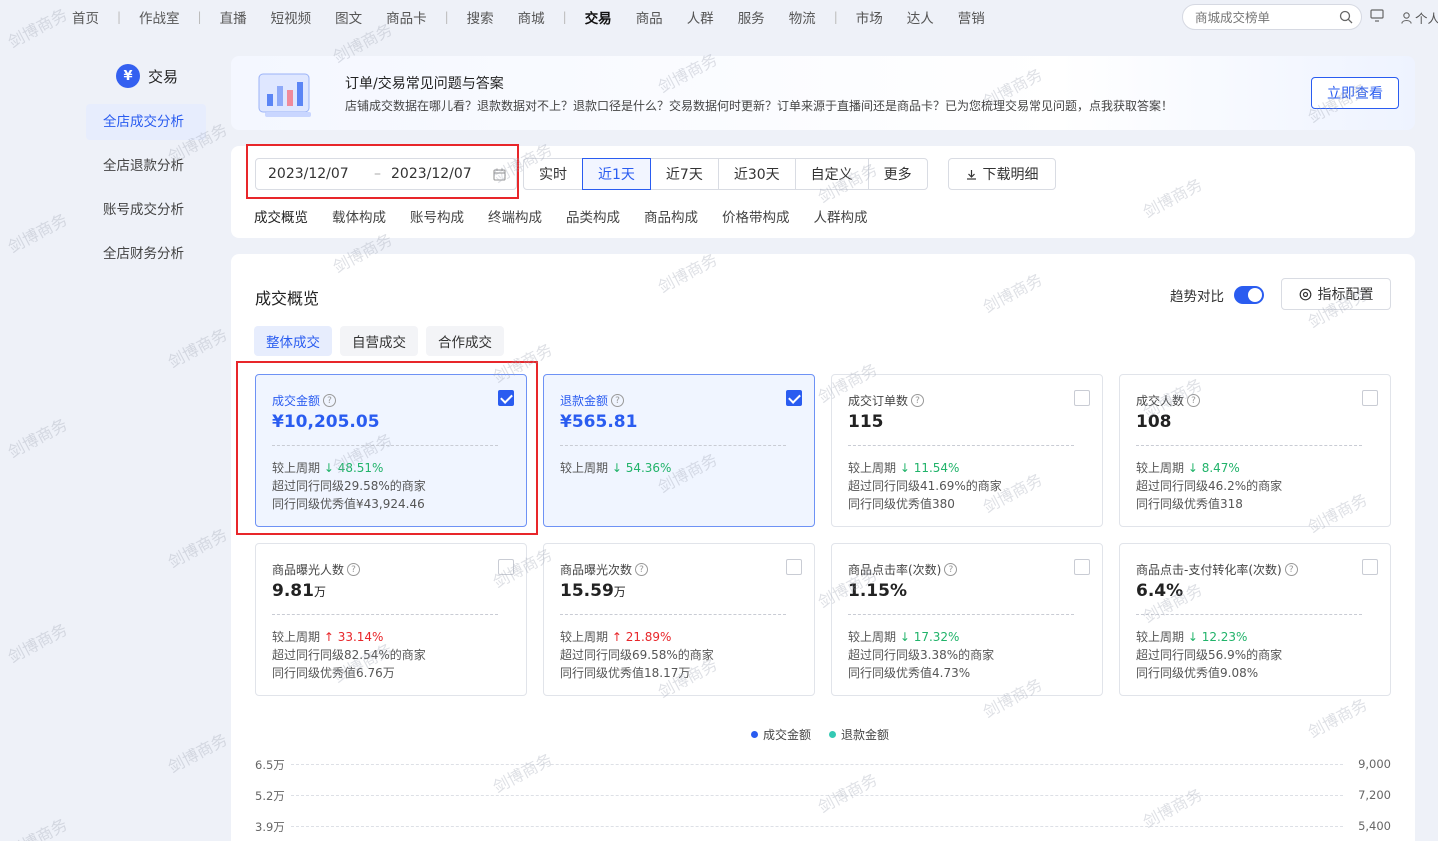  What do you see at coordinates (802, 17) in the screenshot?
I see `nav-item: 物流` at bounding box center [802, 17].